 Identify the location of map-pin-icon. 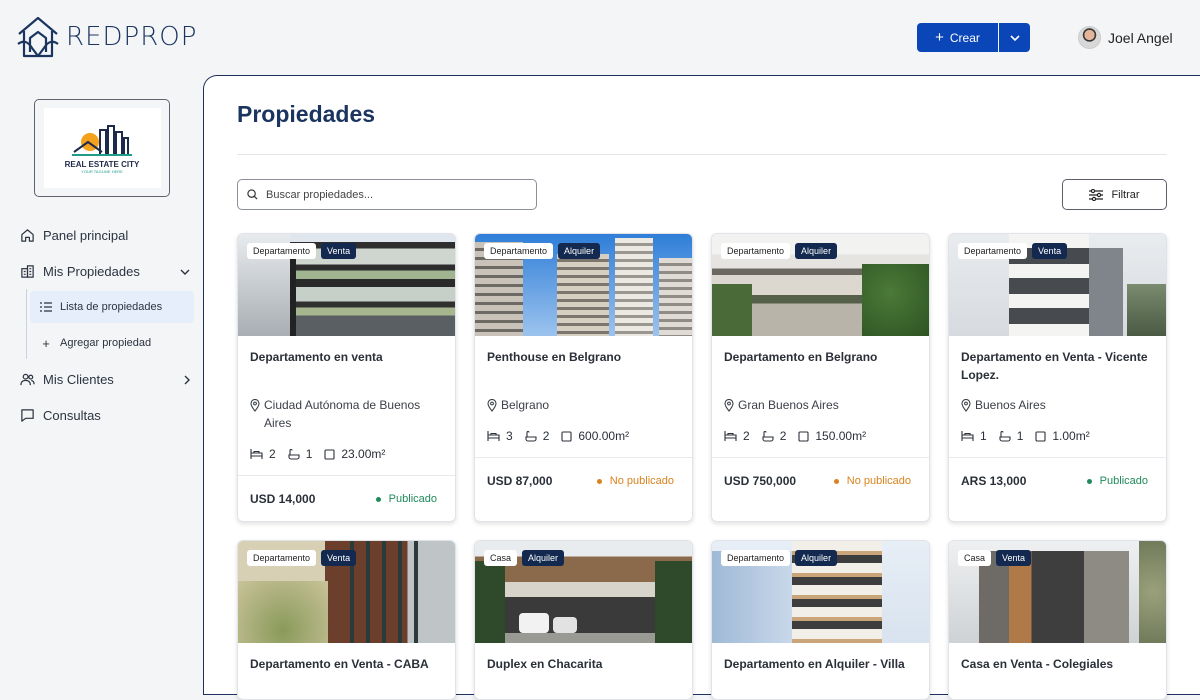
(966, 405).